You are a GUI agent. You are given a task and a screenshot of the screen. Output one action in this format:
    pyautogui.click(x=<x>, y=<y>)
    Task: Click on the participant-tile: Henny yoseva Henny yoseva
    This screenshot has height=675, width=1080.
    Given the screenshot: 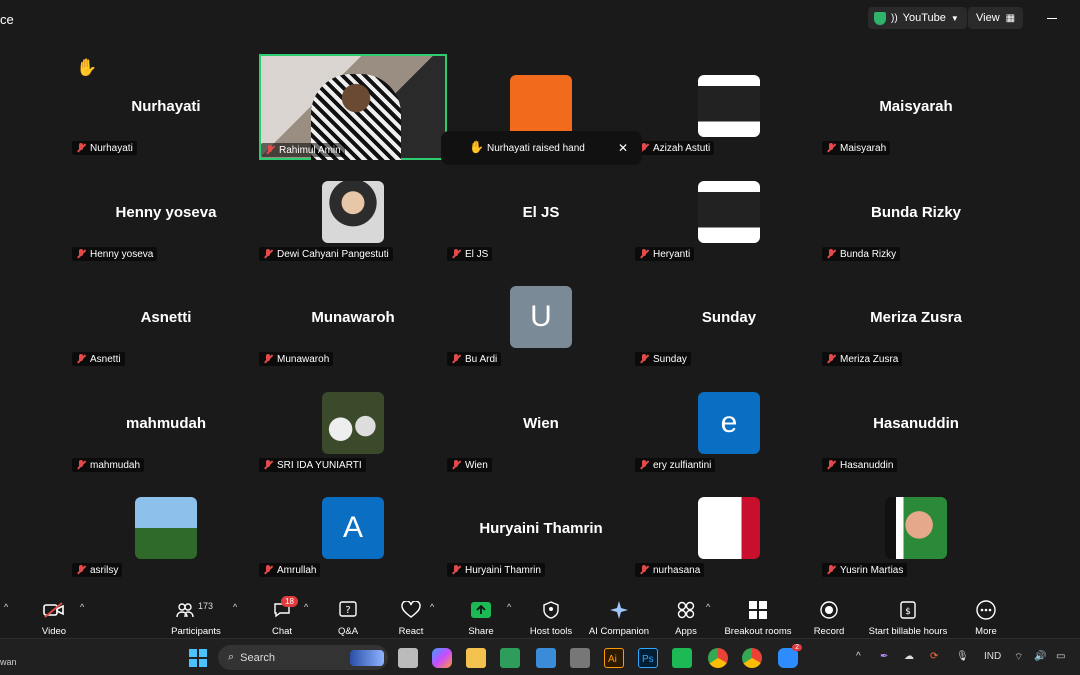 What is the action you would take?
    pyautogui.click(x=166, y=213)
    